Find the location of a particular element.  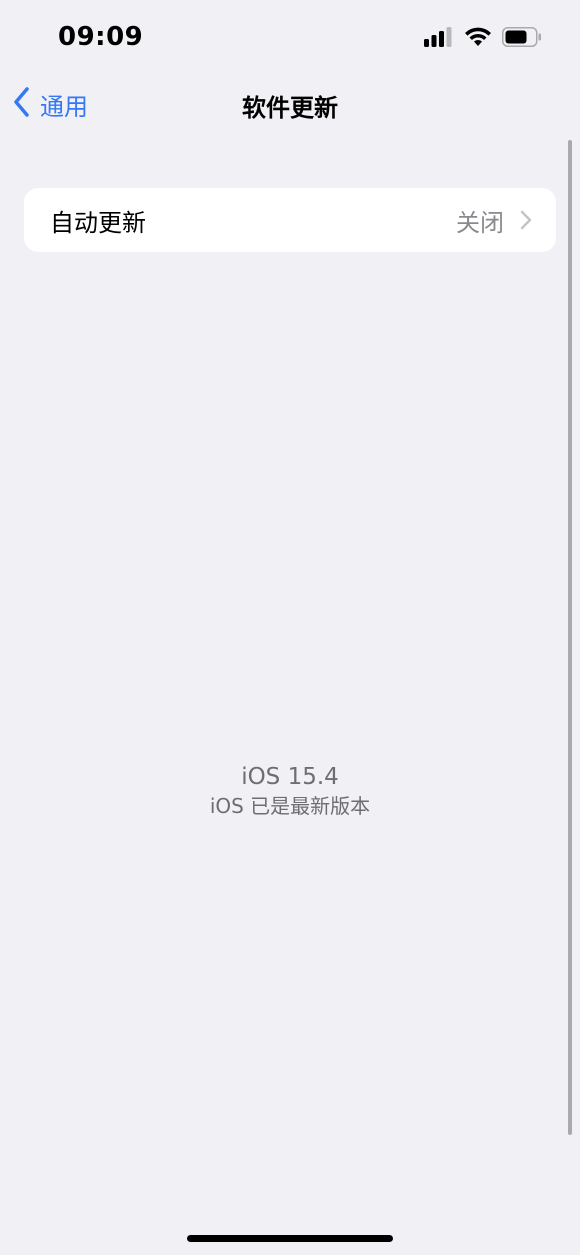

version-status: iOS 已是最新版本 is located at coordinates (290, 806).